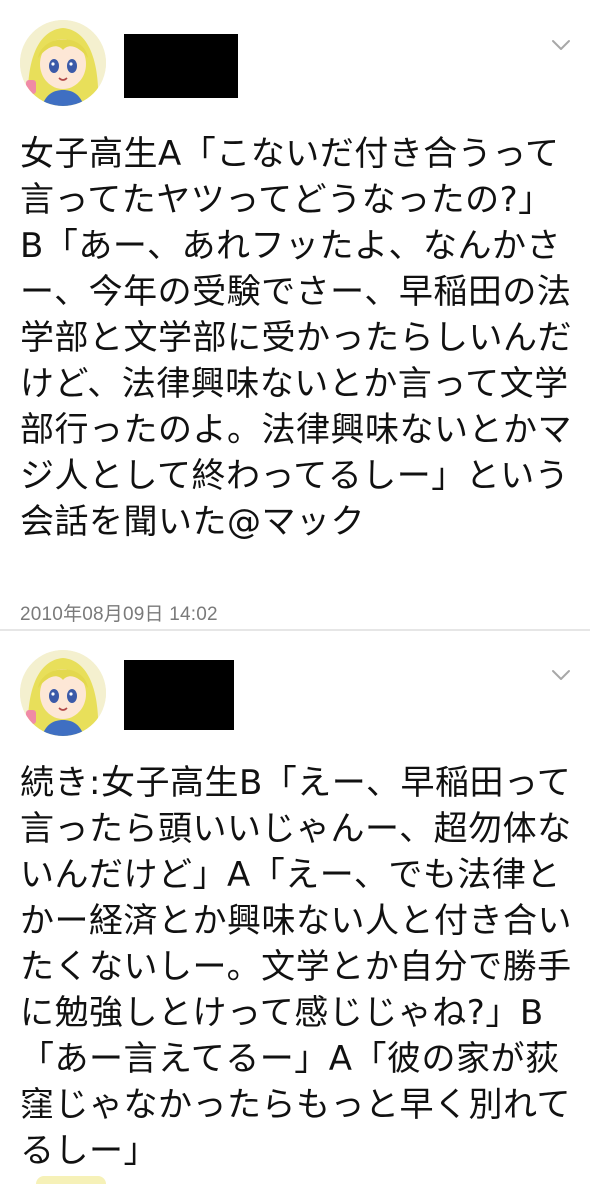  I want to click on tweet-timestamp: 2010年08月09日 14:02, so click(119, 614).